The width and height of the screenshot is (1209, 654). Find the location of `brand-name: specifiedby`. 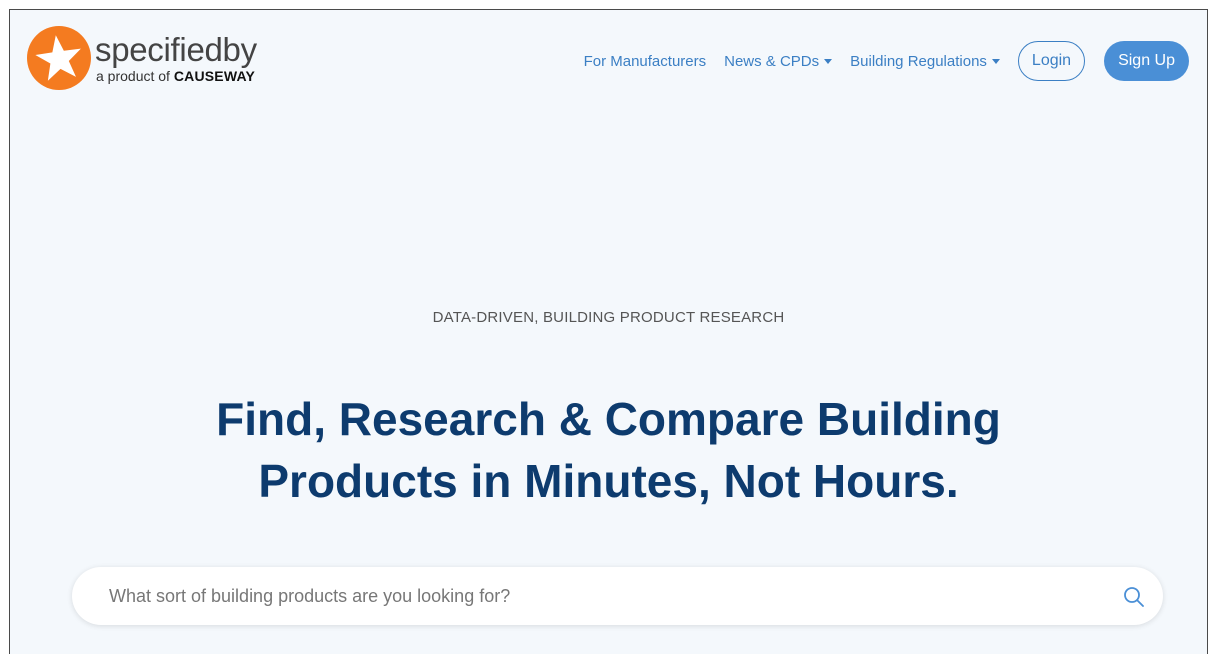

brand-name: specifiedby is located at coordinates (176, 49).